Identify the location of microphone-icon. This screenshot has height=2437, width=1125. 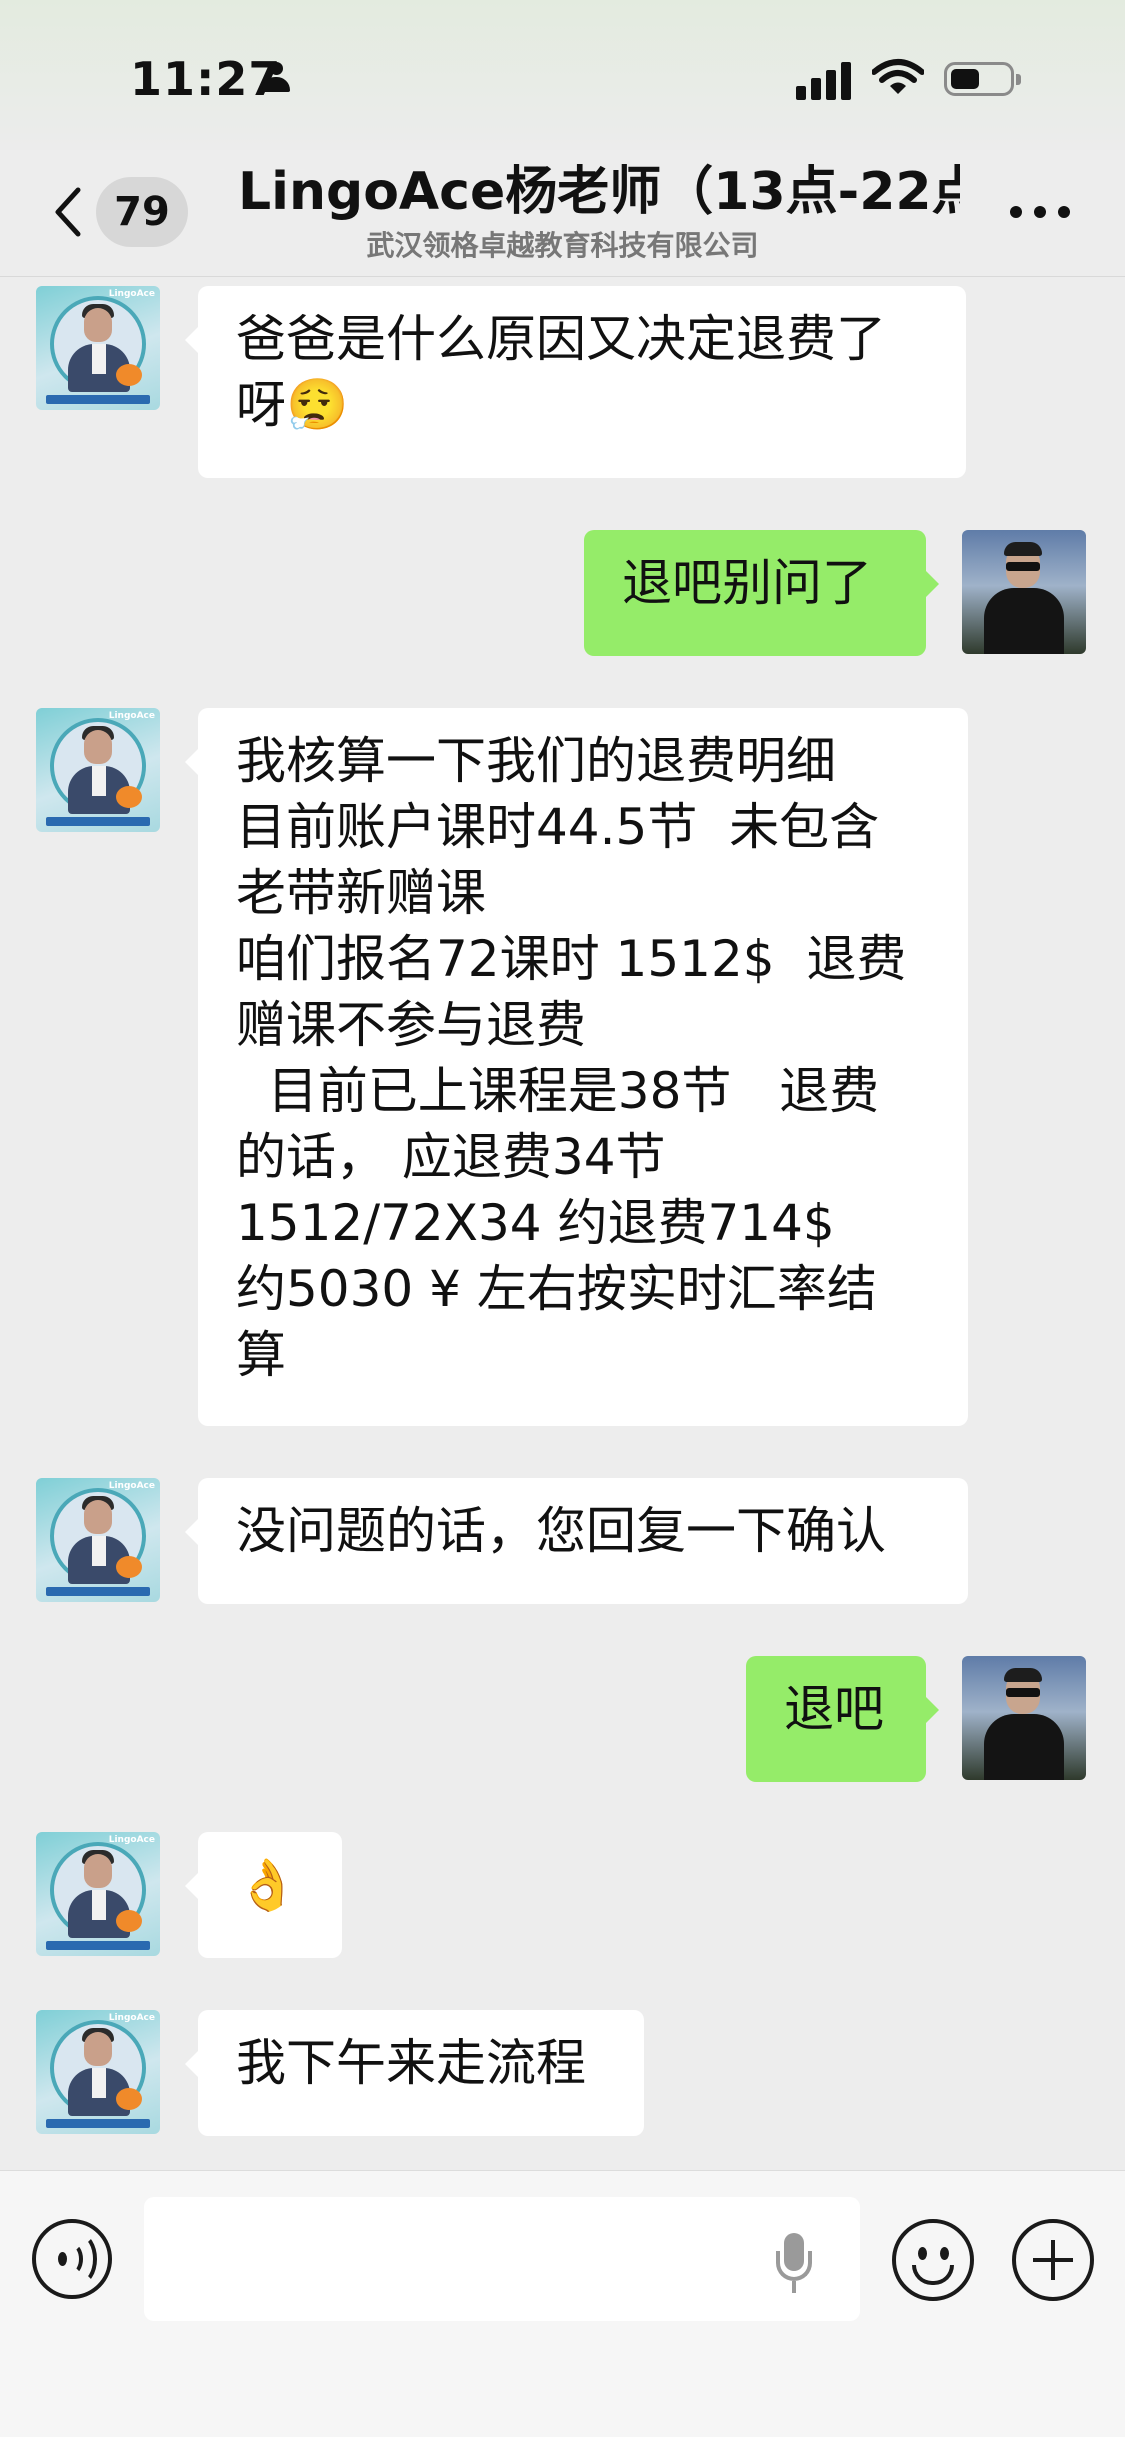
(795, 2265).